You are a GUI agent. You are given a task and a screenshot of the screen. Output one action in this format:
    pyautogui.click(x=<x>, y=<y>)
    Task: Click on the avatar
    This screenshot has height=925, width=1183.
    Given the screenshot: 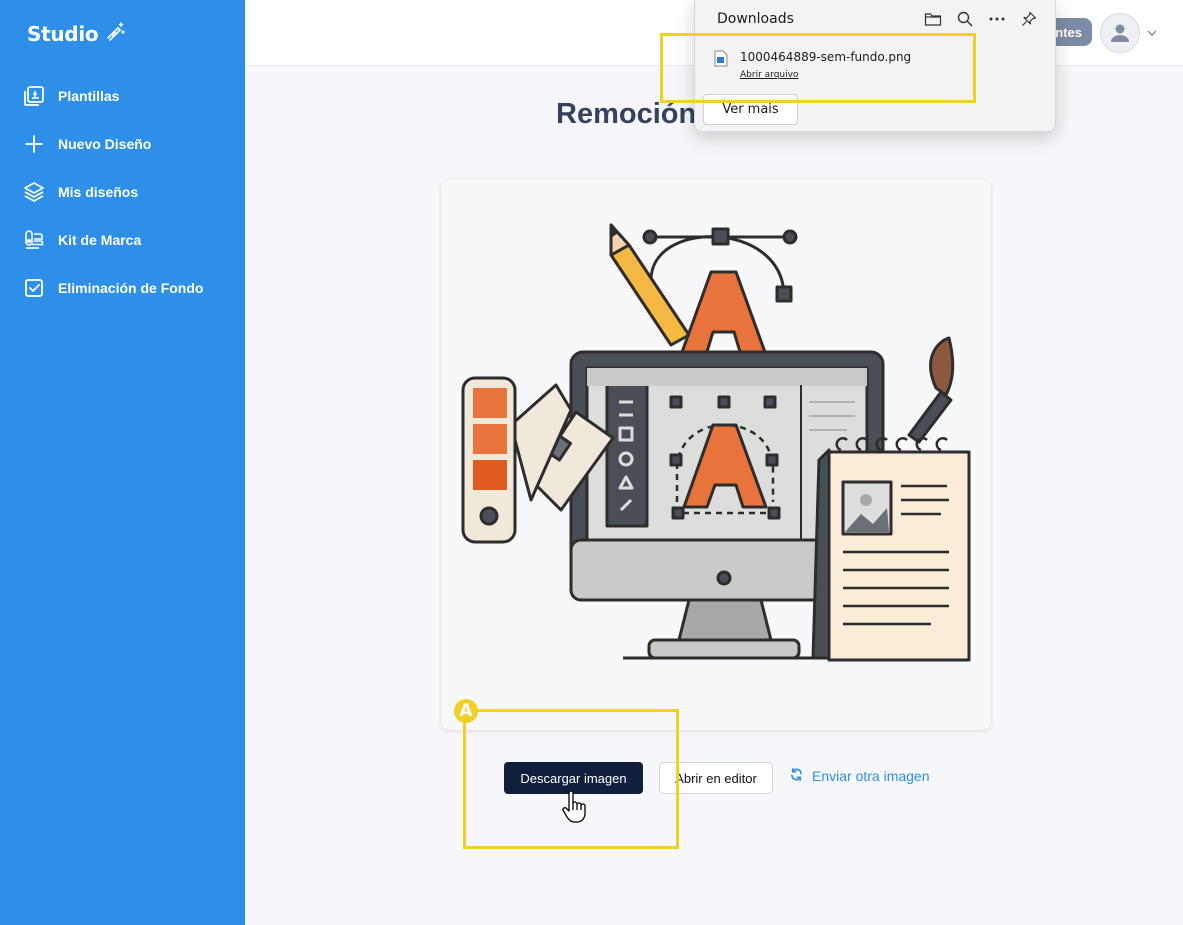 What is the action you would take?
    pyautogui.click(x=1120, y=33)
    